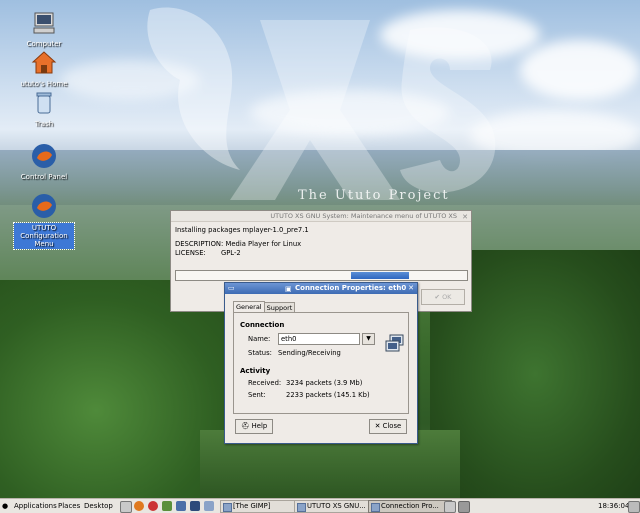 The width and height of the screenshot is (640, 513). Describe the element at coordinates (44, 103) in the screenshot. I see `trash-icon` at that location.